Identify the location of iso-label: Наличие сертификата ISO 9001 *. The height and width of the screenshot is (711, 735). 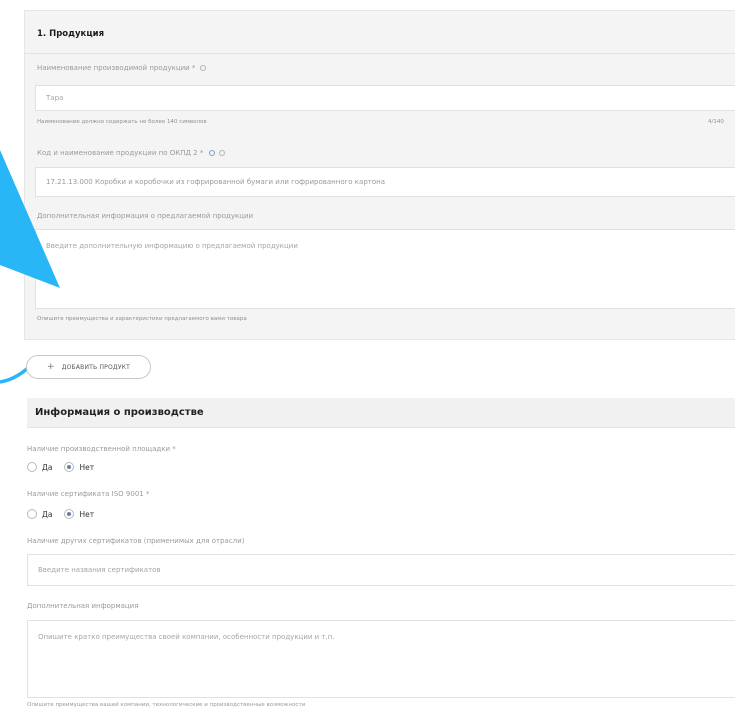
(88, 494).